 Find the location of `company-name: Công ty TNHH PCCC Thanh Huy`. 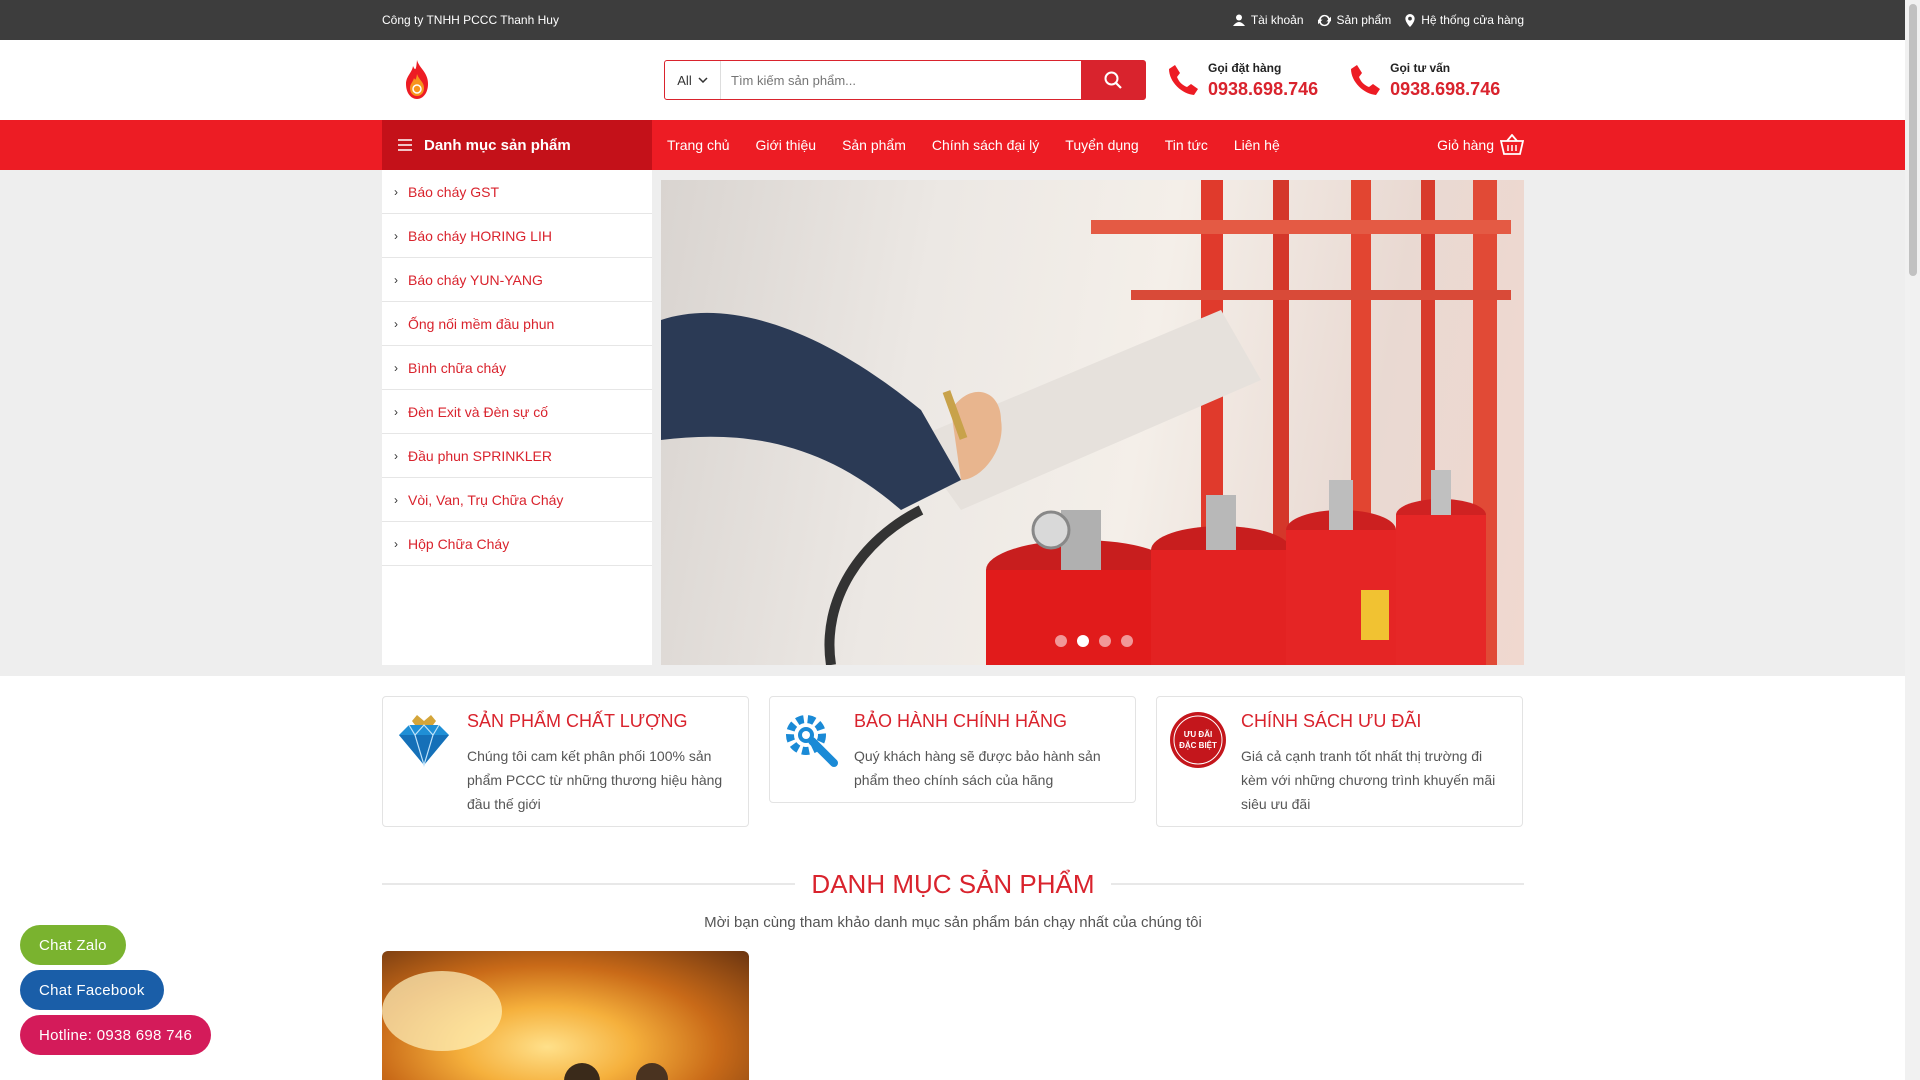

company-name: Công ty TNHH PCCC Thanh Huy is located at coordinates (470, 20).